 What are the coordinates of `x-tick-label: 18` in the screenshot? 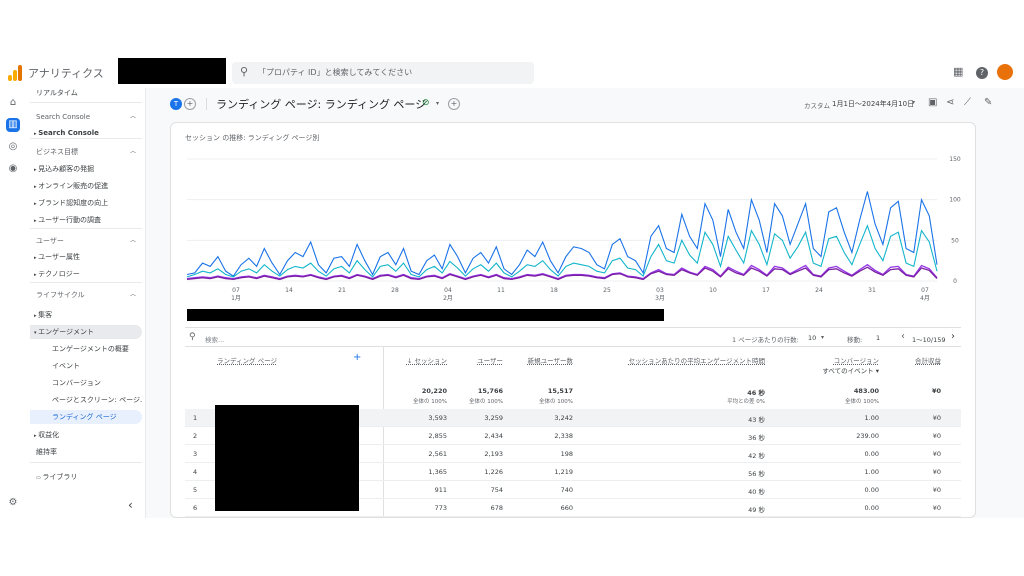 It's located at (554, 290).